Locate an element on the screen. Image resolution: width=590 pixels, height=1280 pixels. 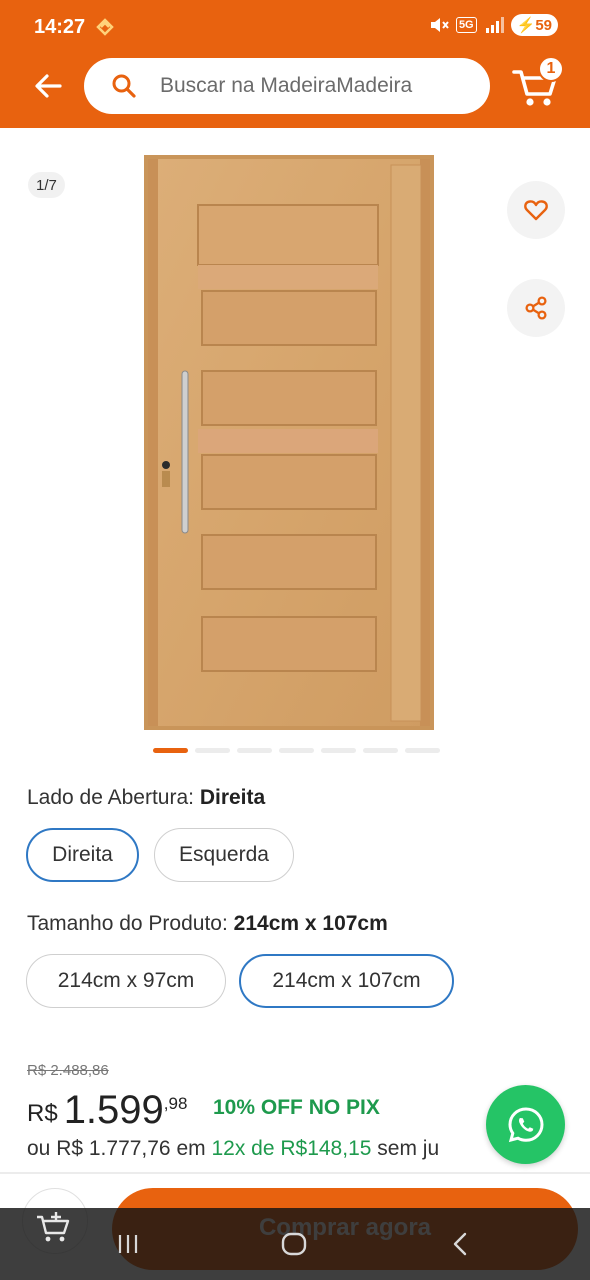
chevron-left-icon is located at coordinates (460, 1244).